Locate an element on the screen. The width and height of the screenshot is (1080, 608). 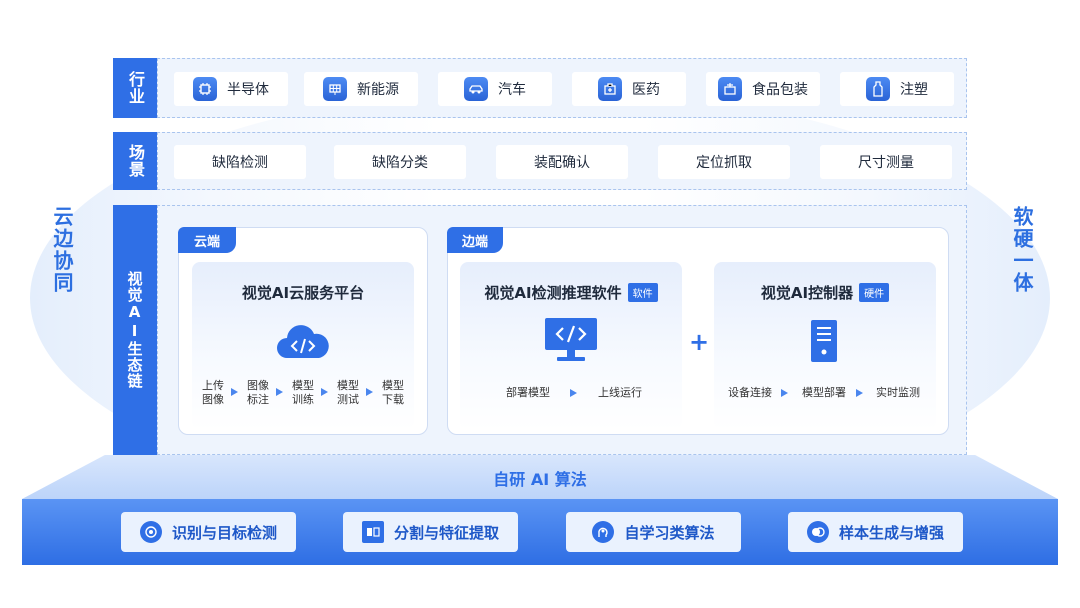
cloud-step: 模型 测试 is located at coordinates (348, 392).